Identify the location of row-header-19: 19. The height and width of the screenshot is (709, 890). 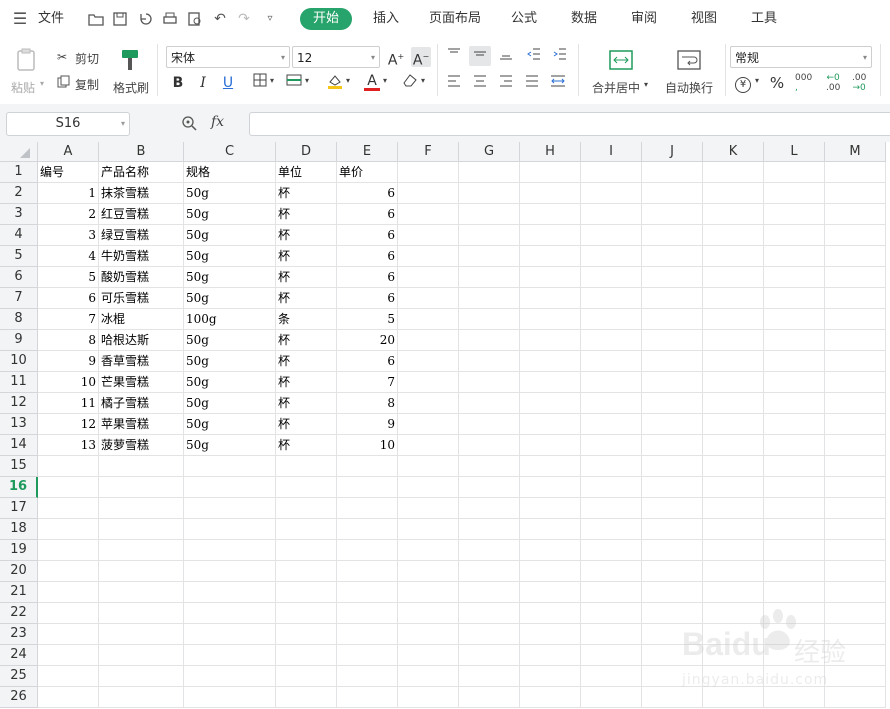
(19, 550).